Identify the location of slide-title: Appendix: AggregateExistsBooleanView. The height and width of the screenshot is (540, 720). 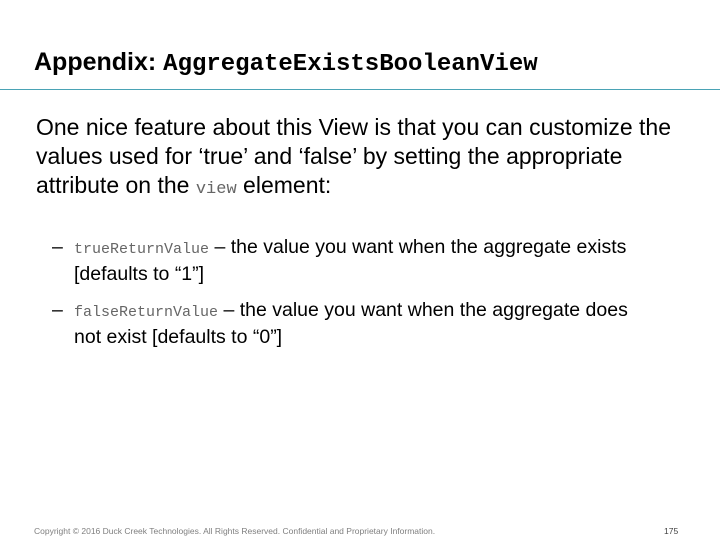
(286, 63).